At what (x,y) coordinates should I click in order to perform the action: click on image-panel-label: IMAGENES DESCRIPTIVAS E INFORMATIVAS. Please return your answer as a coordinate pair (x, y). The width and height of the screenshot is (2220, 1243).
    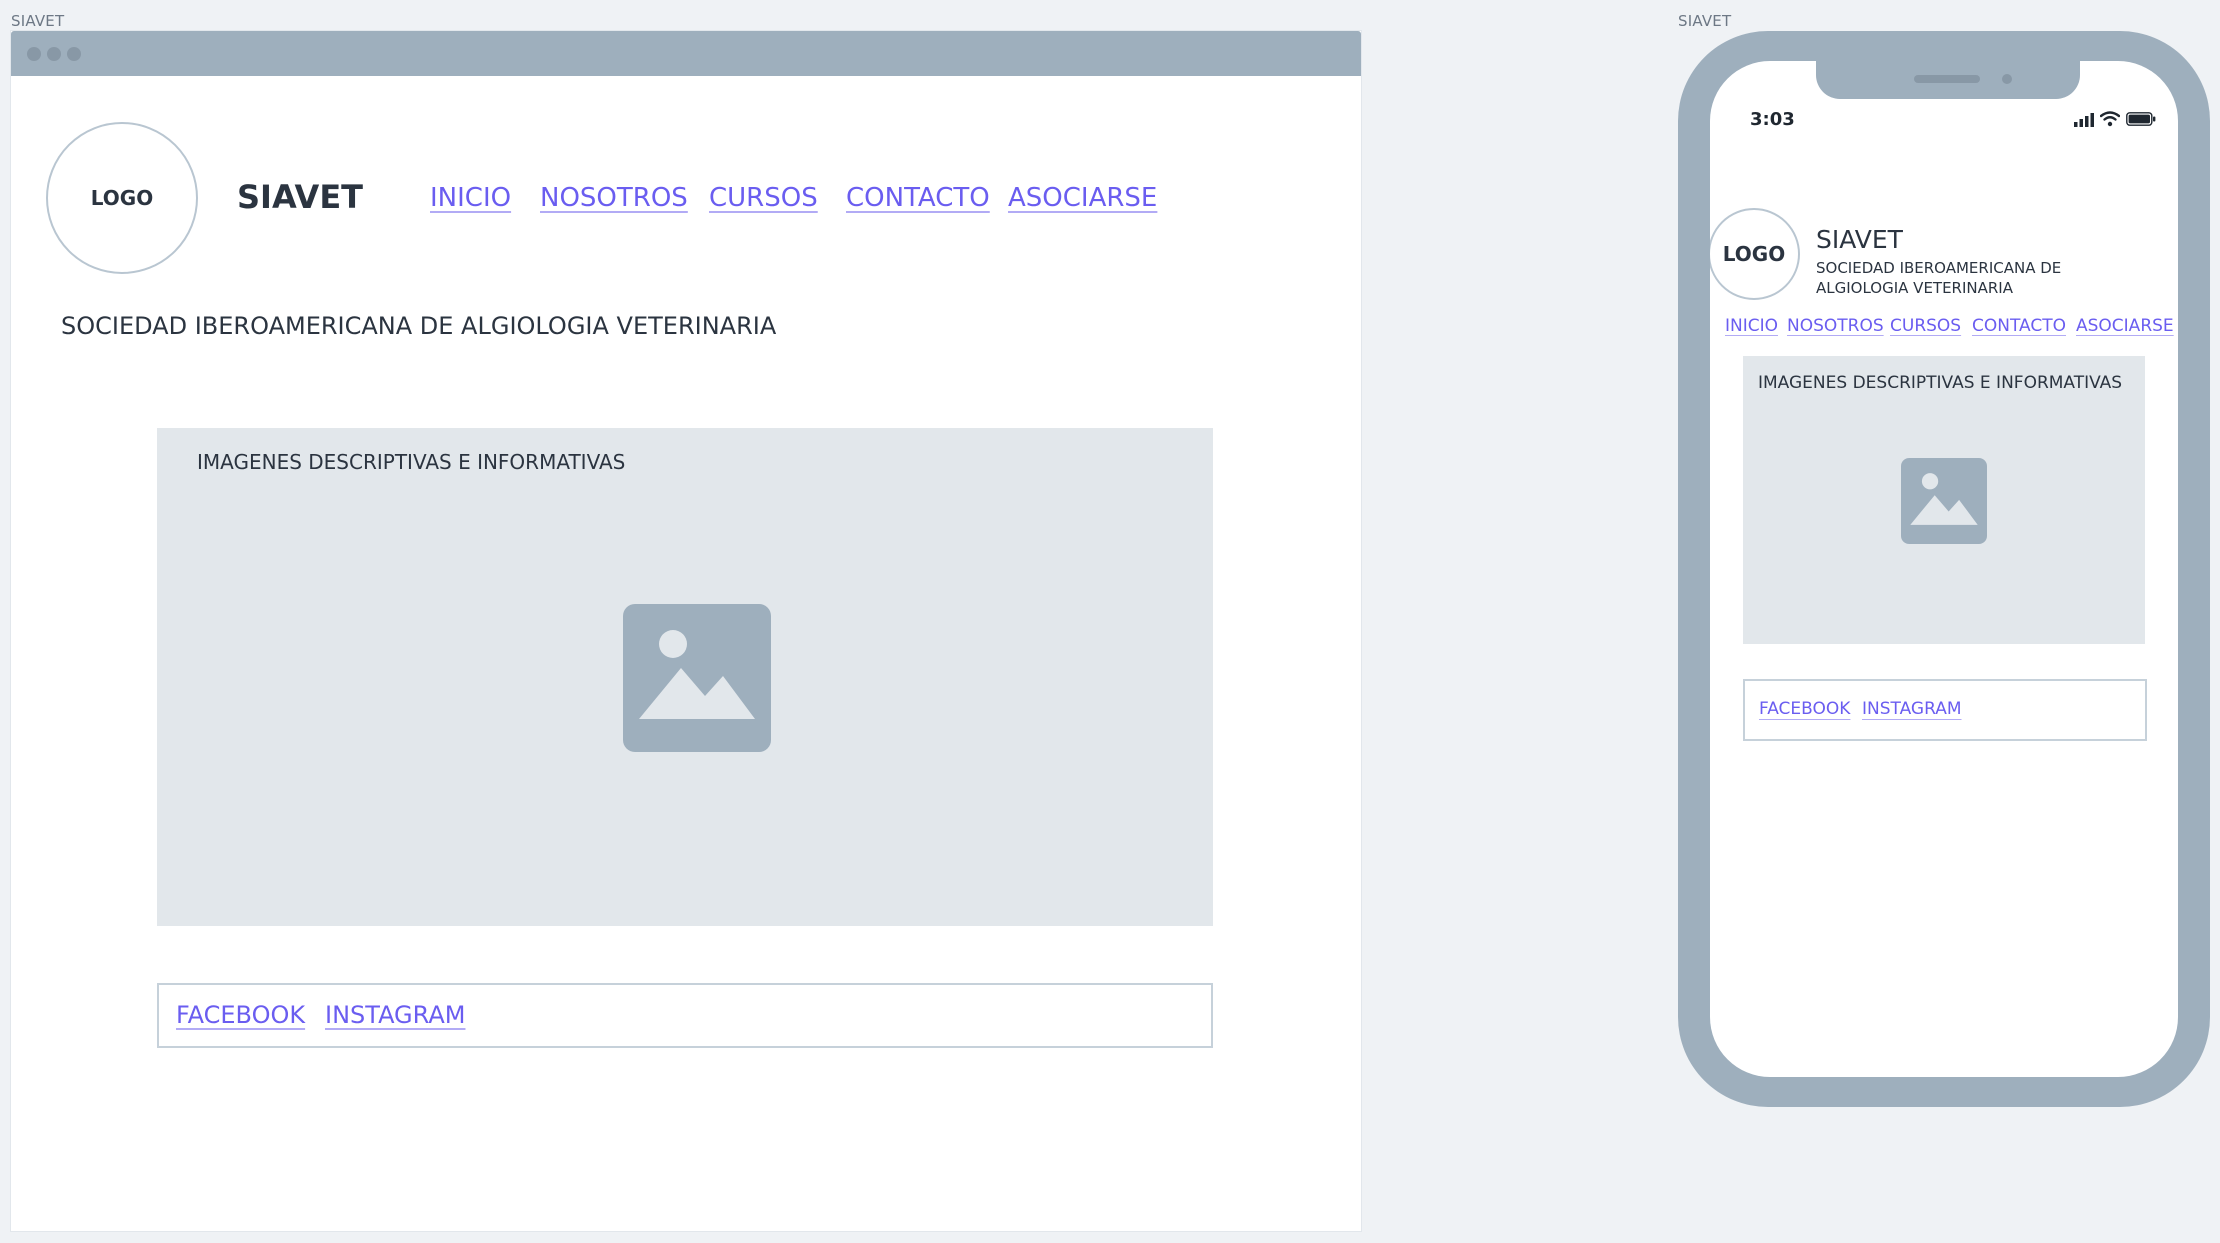
    Looking at the image, I should click on (411, 462).